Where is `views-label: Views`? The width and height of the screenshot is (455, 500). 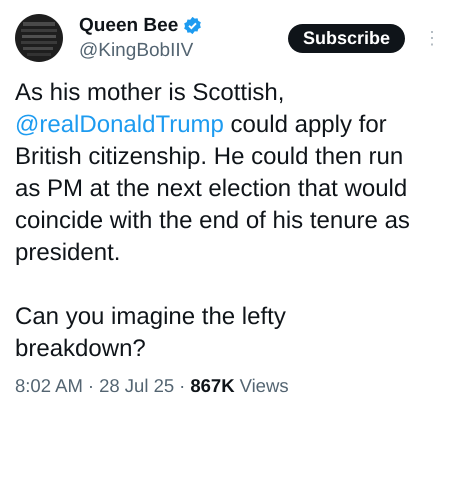 views-label: Views is located at coordinates (264, 386).